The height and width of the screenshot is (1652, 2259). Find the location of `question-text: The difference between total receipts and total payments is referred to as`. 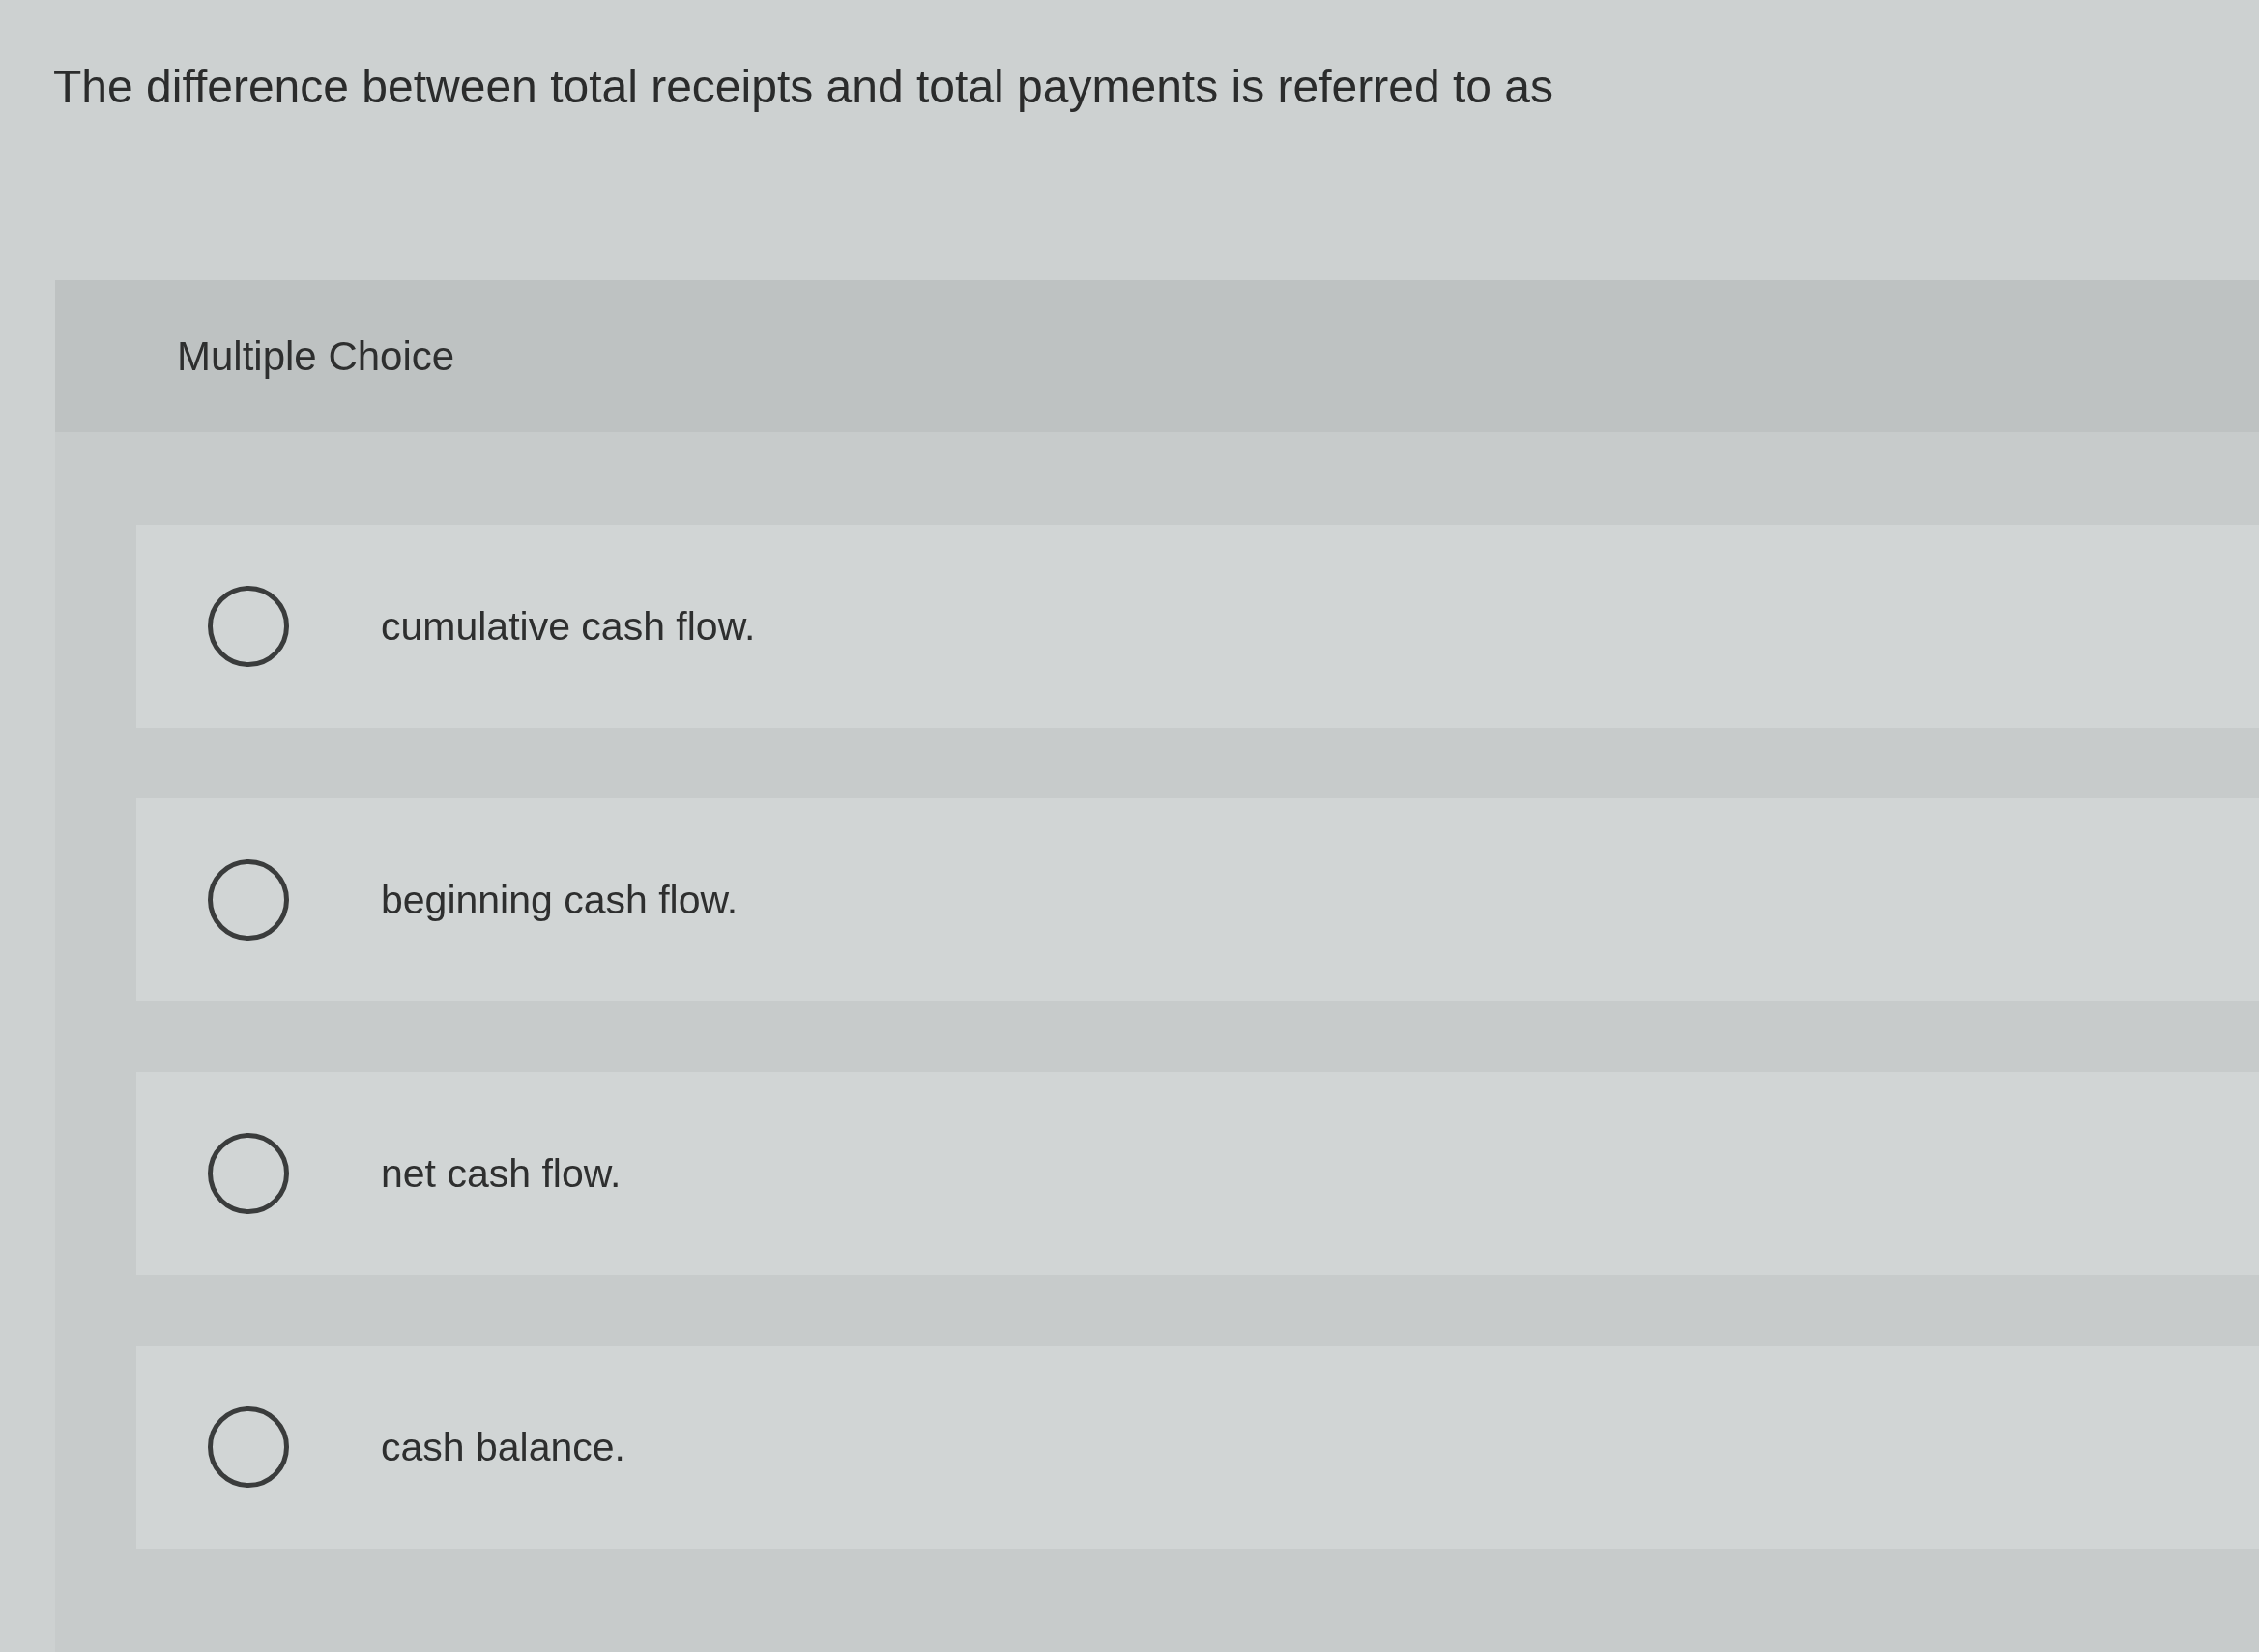

question-text: The difference between total receipts and total payments is referred to as is located at coordinates (803, 87).